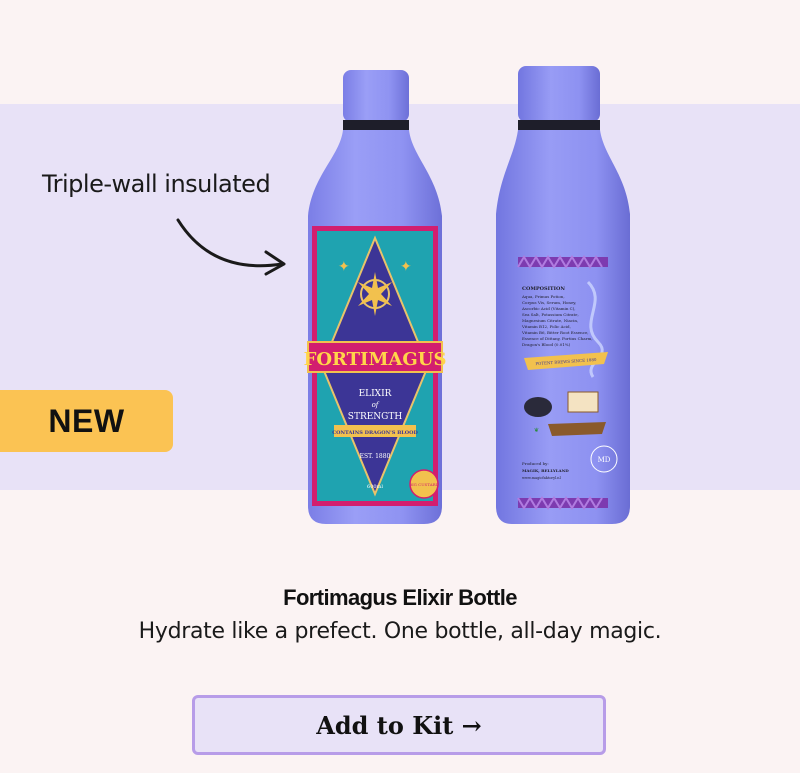  Describe the element at coordinates (536, 430) in the screenshot. I see `plant-icon: ❦` at that location.